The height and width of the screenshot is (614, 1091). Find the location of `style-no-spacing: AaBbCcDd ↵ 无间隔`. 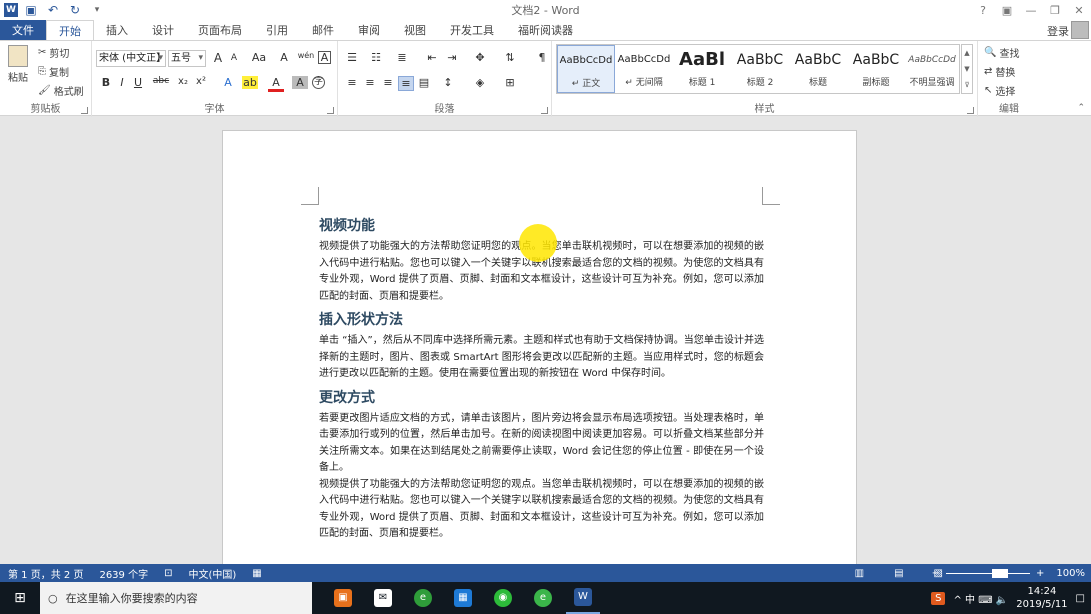

style-no-spacing: AaBbCcDd ↵ 无间隔 is located at coordinates (644, 69).